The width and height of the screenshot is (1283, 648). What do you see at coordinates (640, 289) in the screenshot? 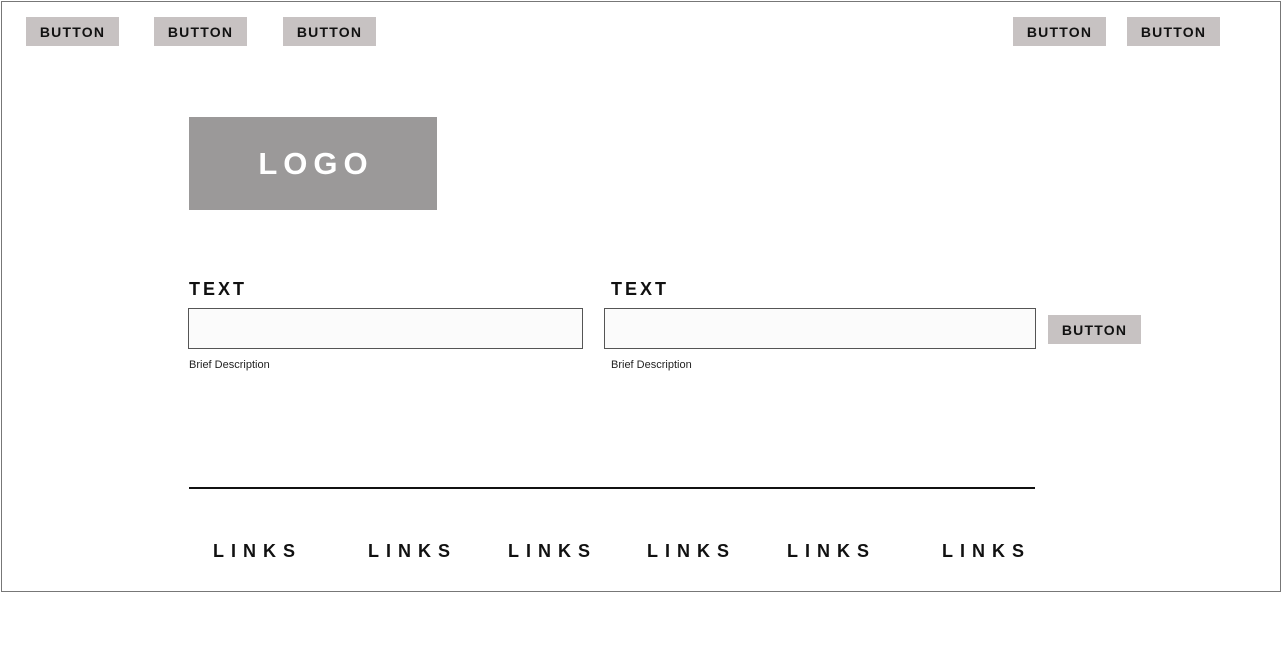
I see `field-2-label: TEXT` at bounding box center [640, 289].